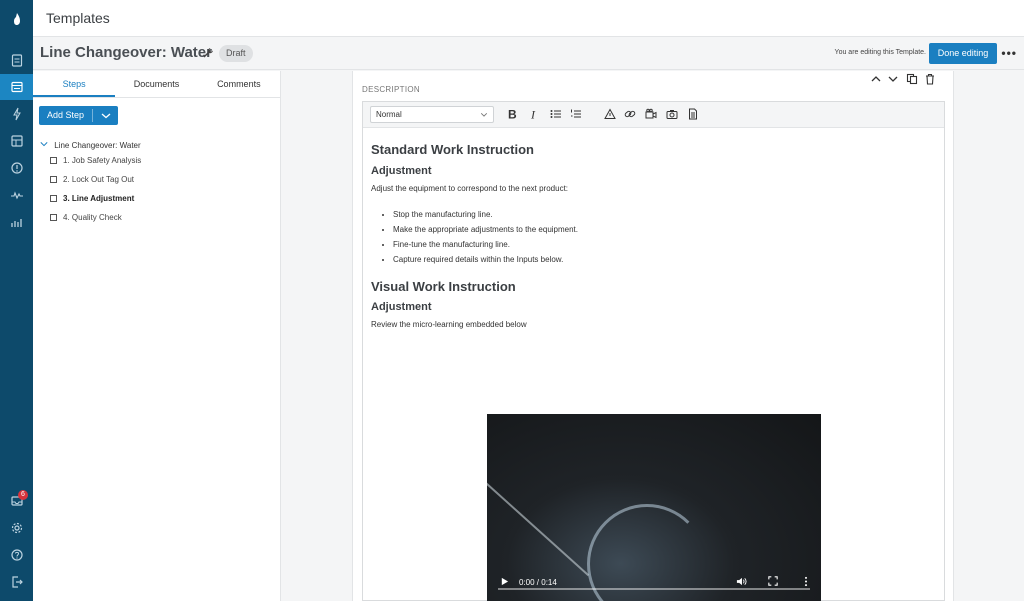 Image resolution: width=1024 pixels, height=601 pixels. I want to click on wrench-icon, so click(208, 53).